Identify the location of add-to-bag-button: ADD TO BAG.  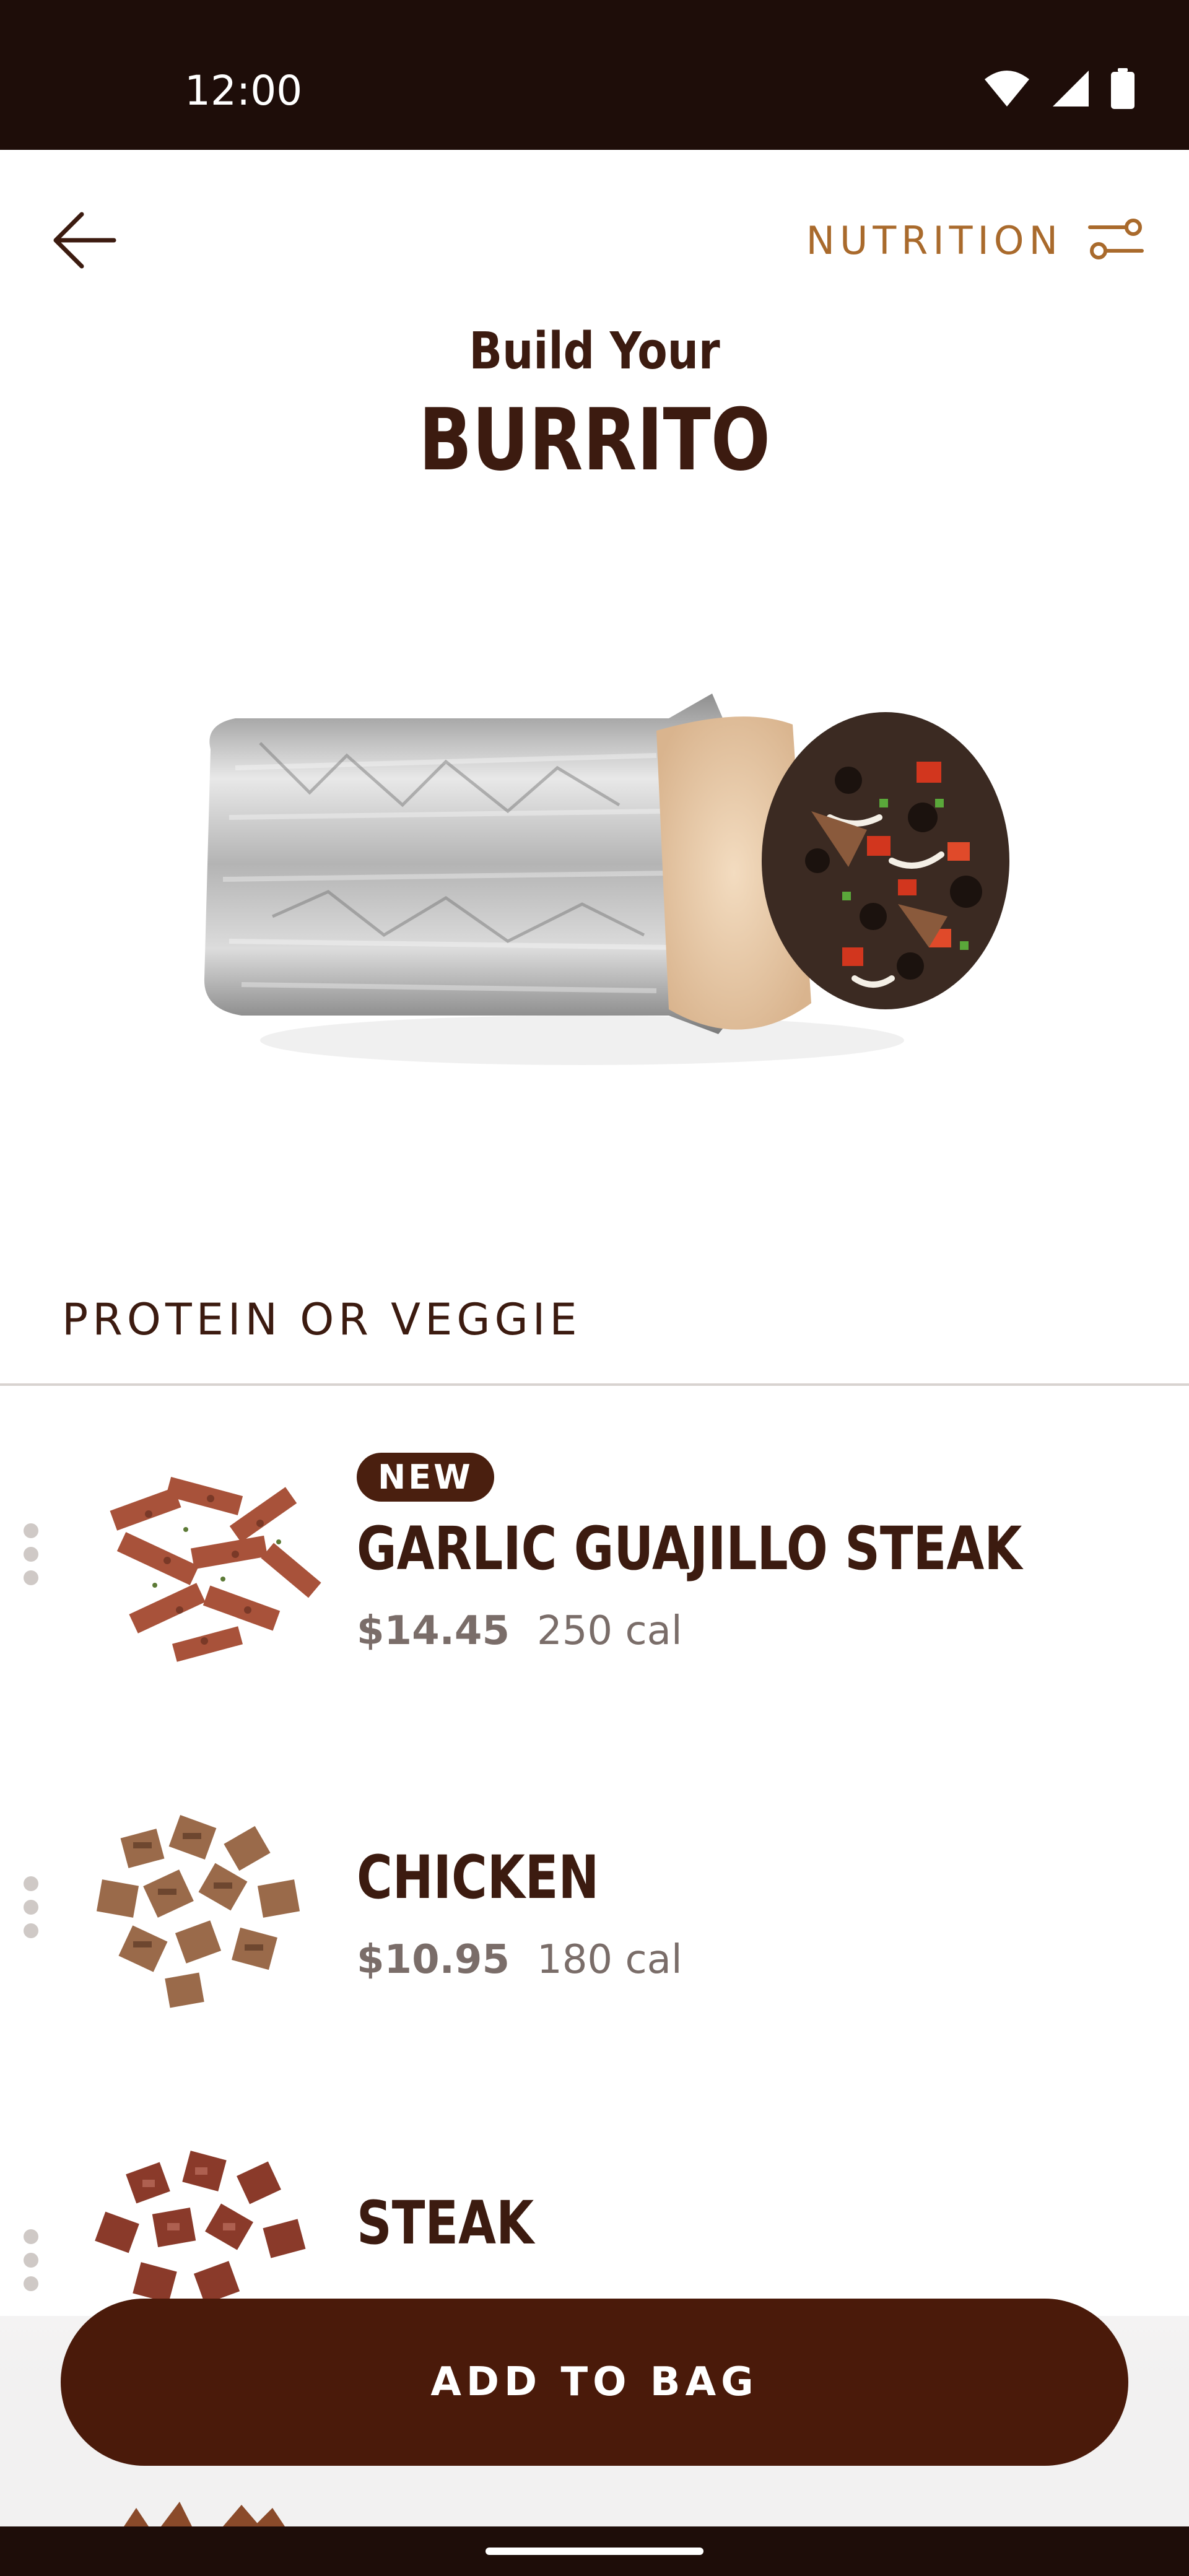
(594, 2382).